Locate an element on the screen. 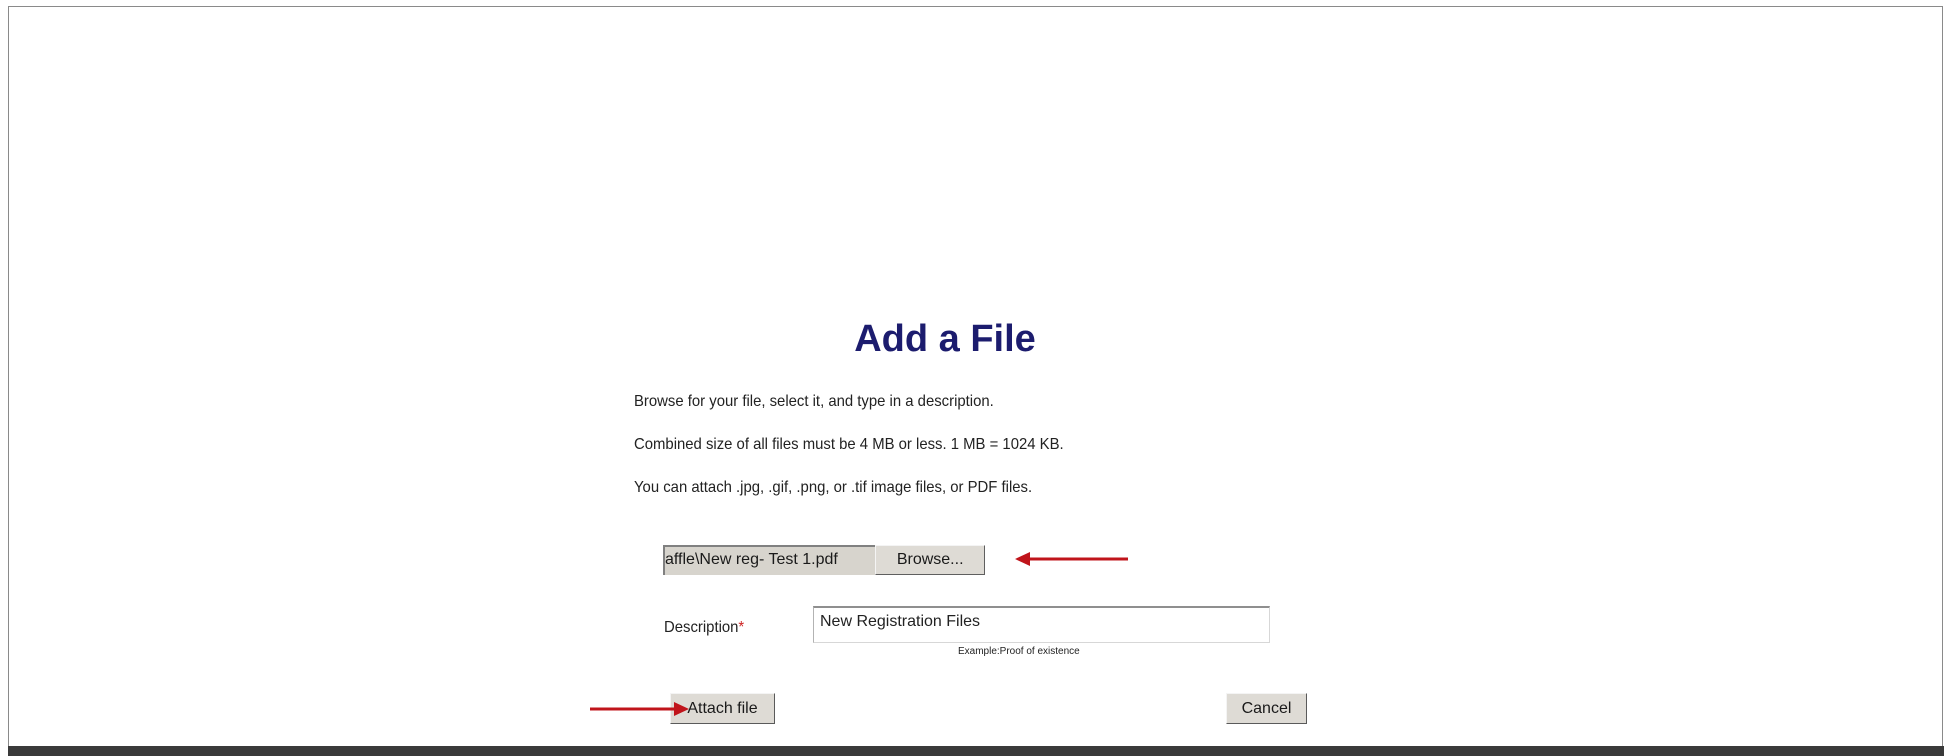 The image size is (1944, 756). bottom-bar is located at coordinates (976, 751).